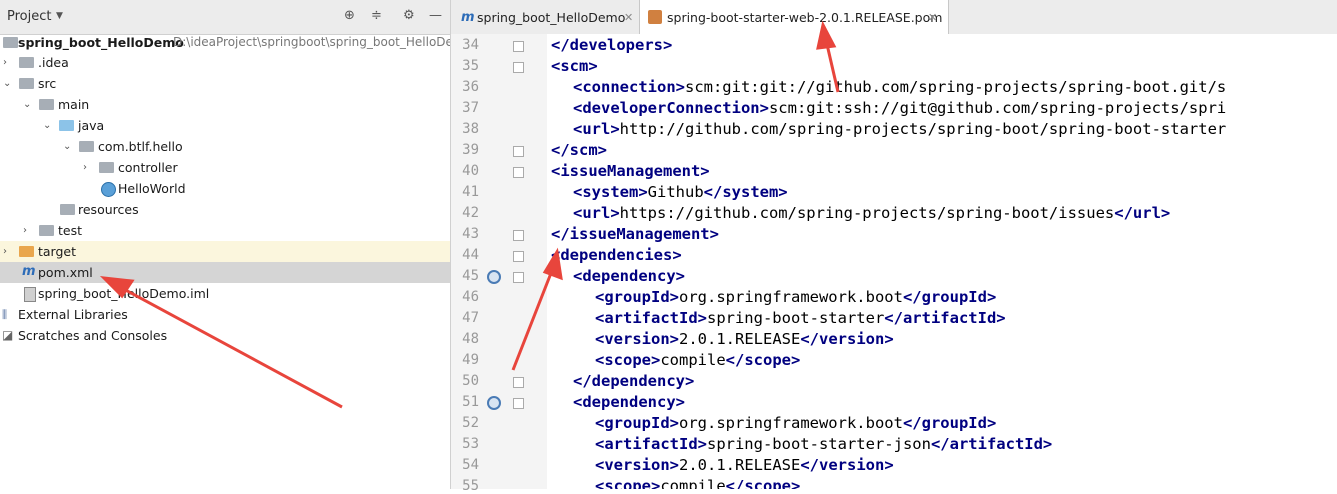  What do you see at coordinates (101, 42) in the screenshot?
I see `tree-item-label: spring_boot_HelloDemo` at bounding box center [101, 42].